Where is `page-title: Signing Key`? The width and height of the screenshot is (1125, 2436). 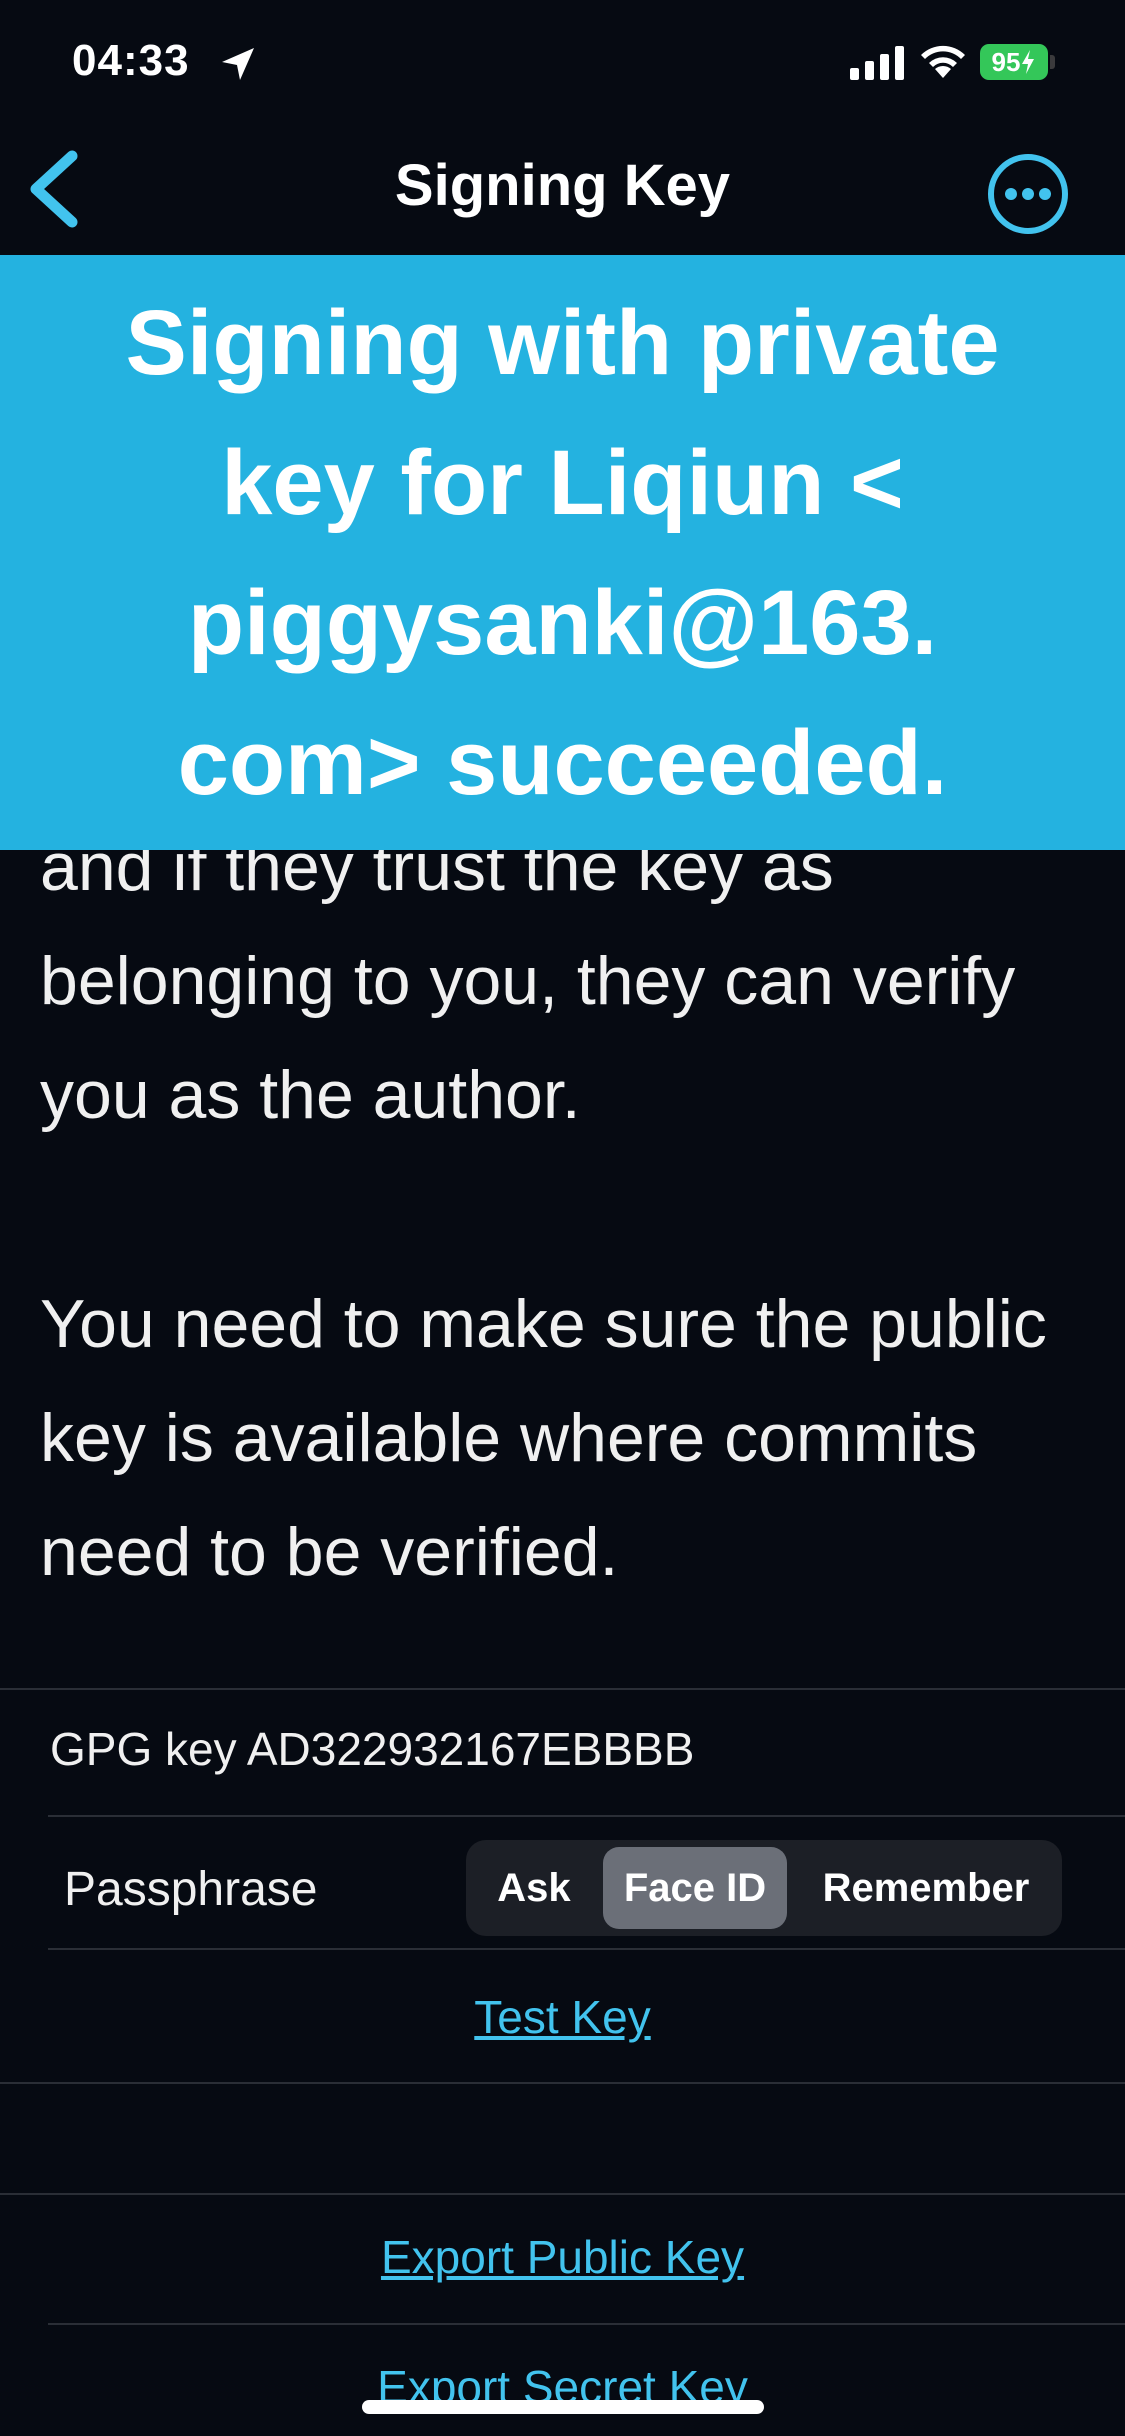 page-title: Signing Key is located at coordinates (562, 185).